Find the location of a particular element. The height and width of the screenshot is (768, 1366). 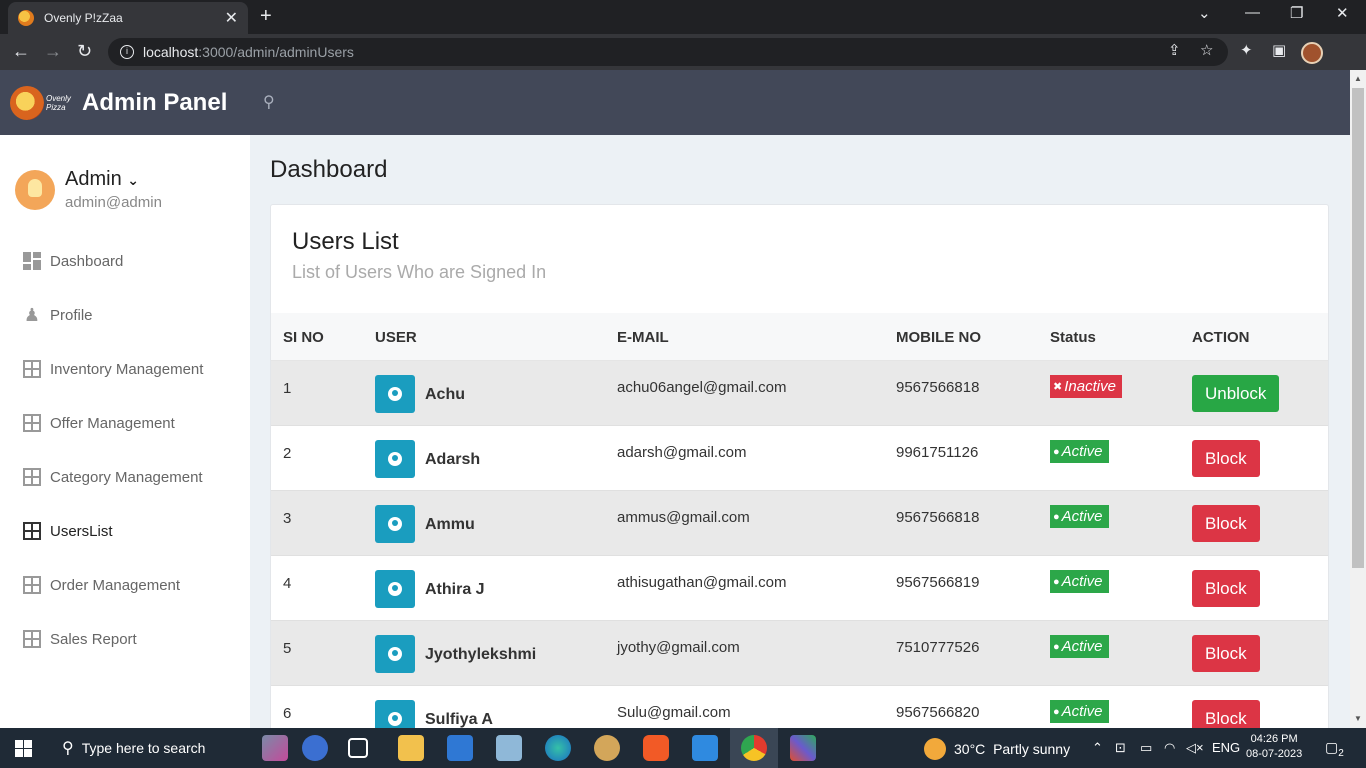

vscode-icon is located at coordinates (705, 748).